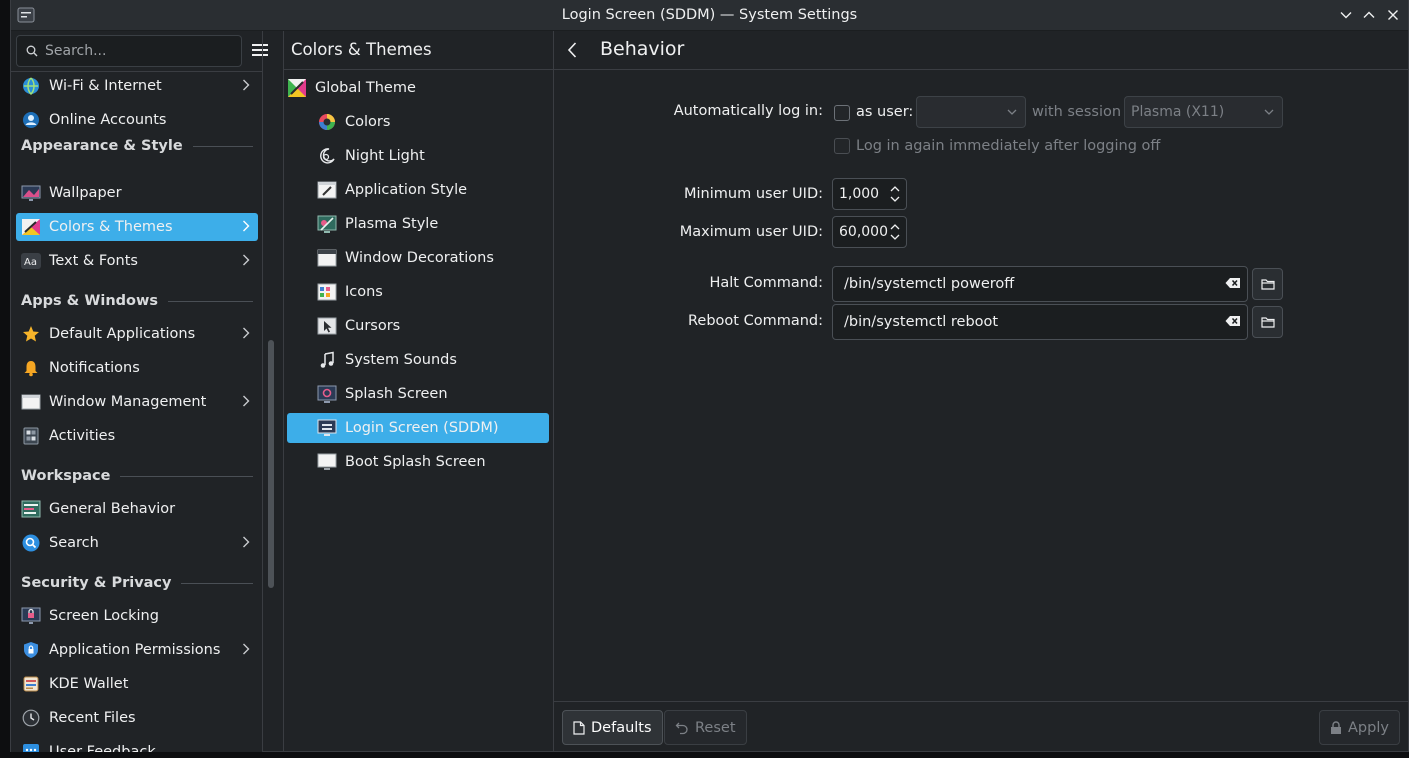 The height and width of the screenshot is (758, 1409). What do you see at coordinates (137, 402) in the screenshot?
I see `sidebar-item-window-management: Window Management` at bounding box center [137, 402].